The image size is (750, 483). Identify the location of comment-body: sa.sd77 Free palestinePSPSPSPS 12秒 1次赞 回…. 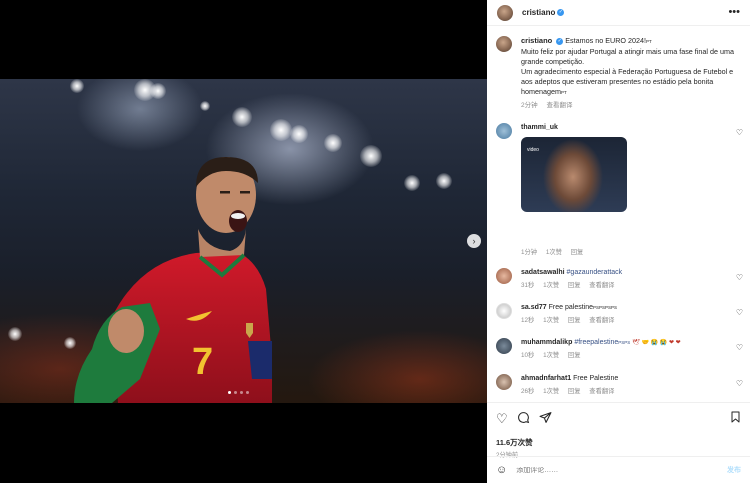
(571, 314).